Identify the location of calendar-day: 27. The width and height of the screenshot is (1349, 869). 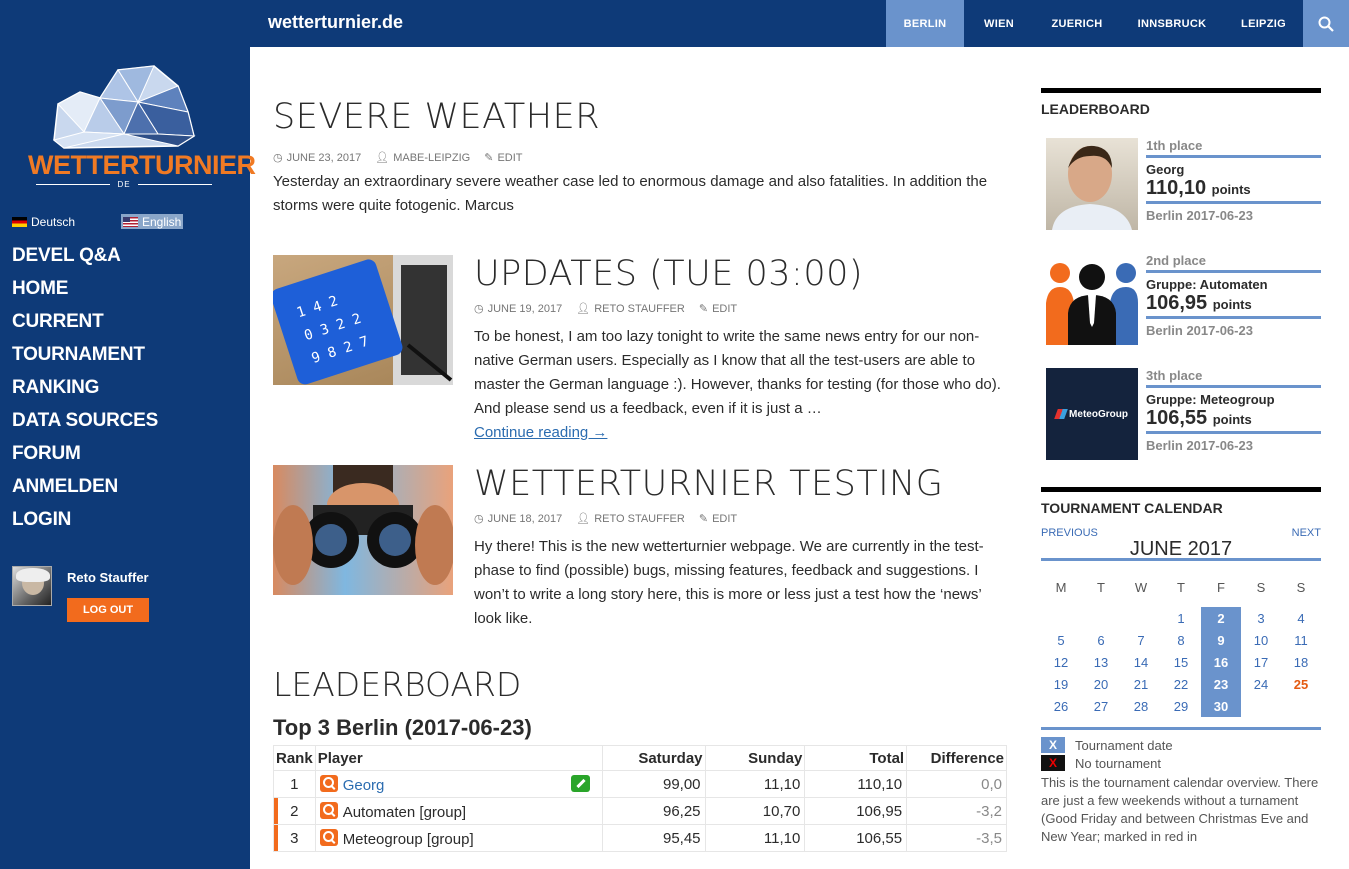
(1101, 706).